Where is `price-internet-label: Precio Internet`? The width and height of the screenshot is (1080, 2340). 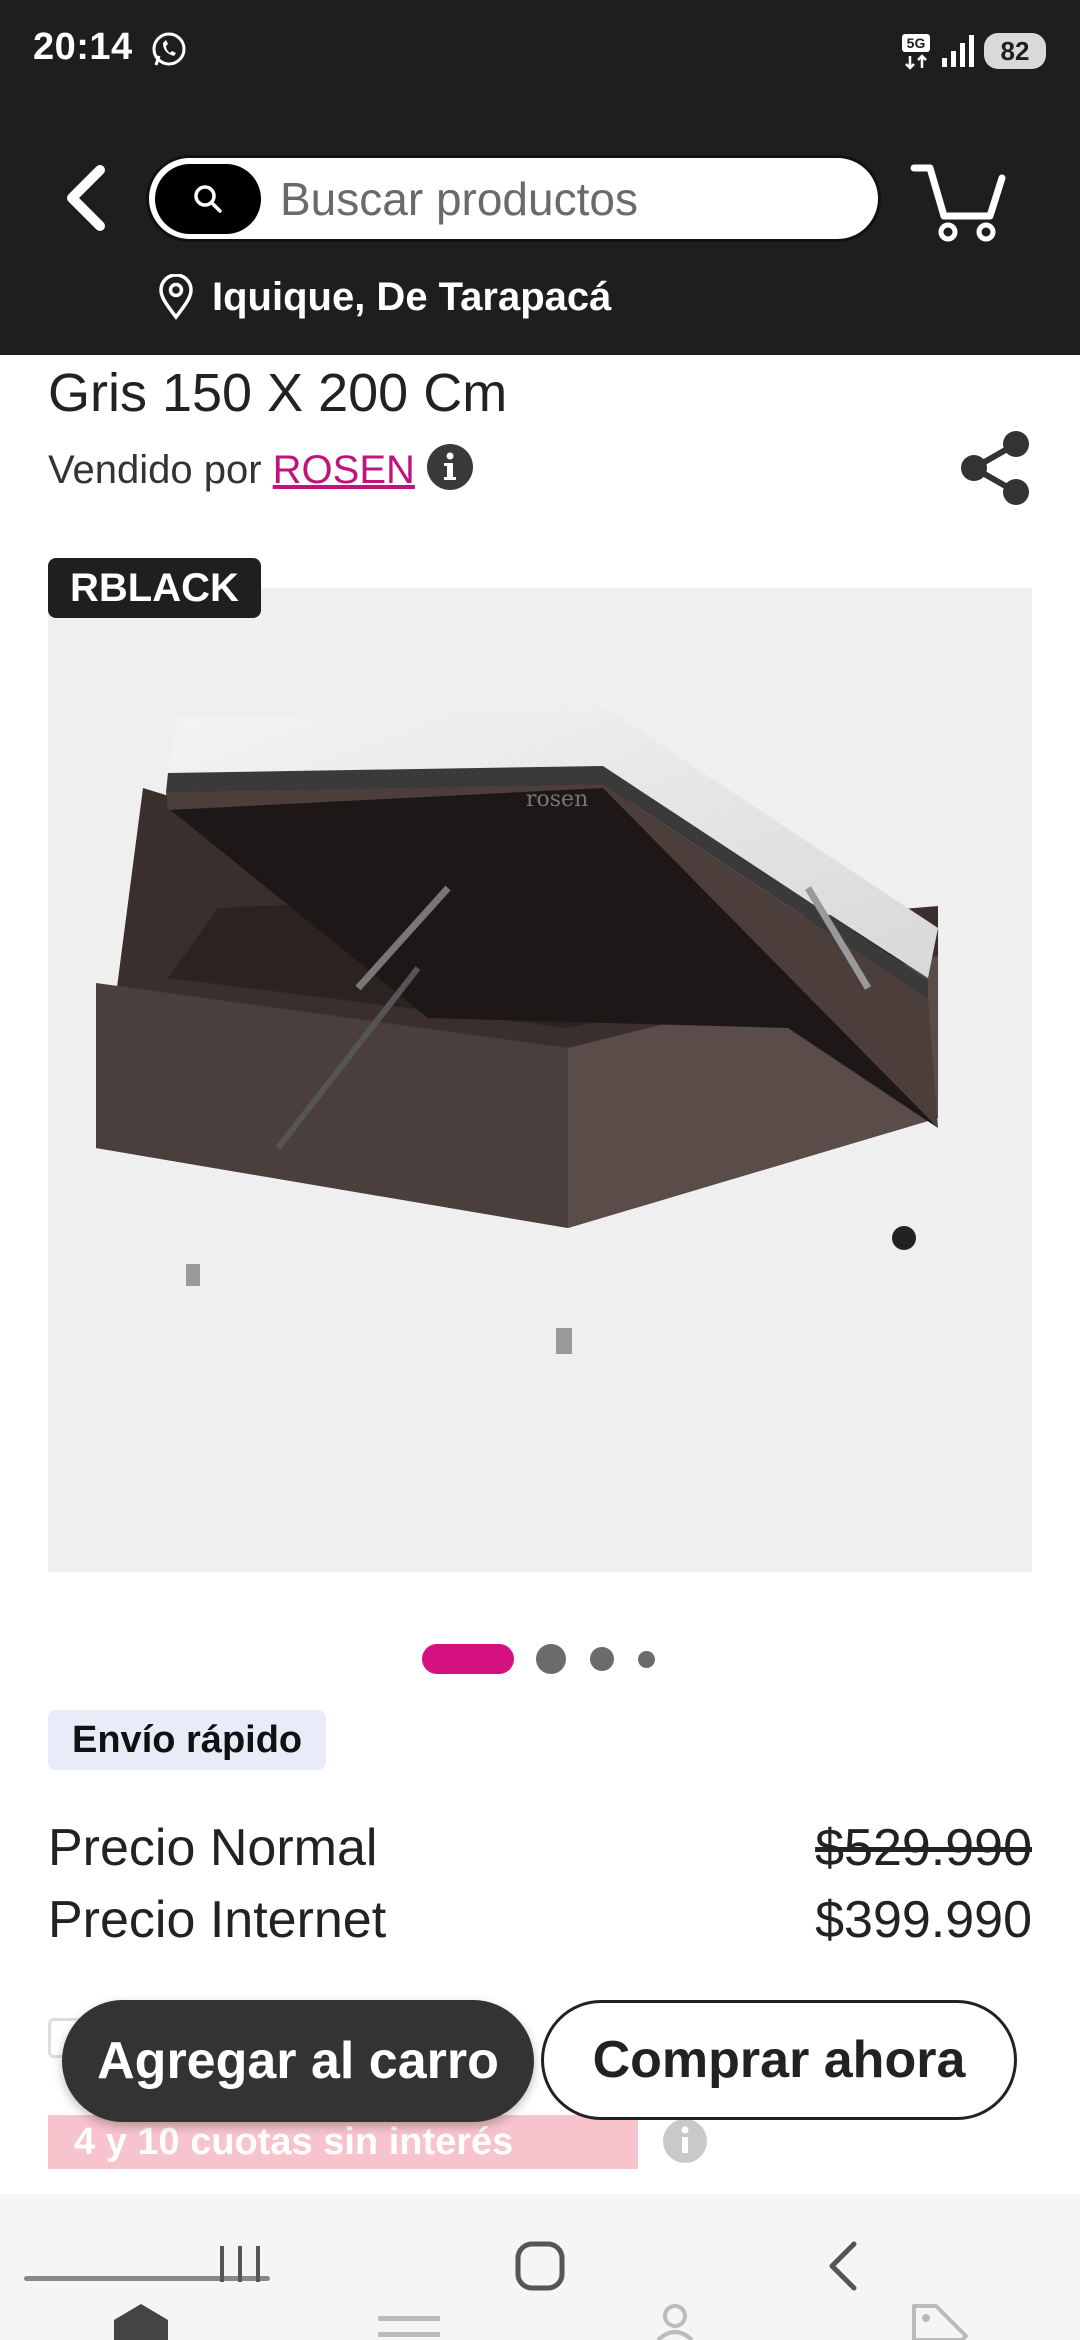 price-internet-label: Precio Internet is located at coordinates (217, 1920).